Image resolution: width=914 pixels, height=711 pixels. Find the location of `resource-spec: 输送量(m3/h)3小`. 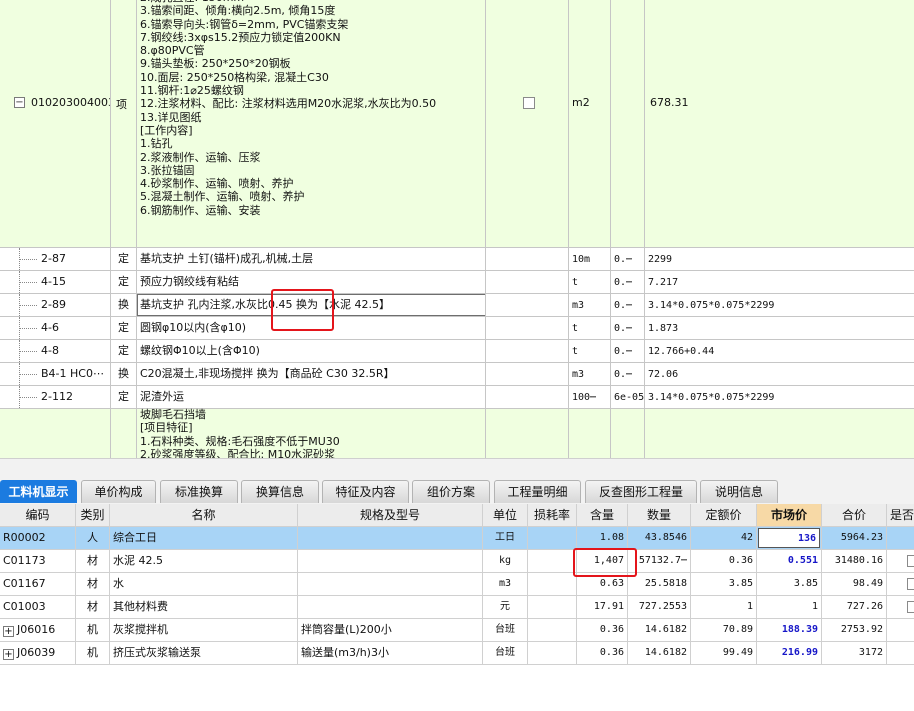

resource-spec: 输送量(m3/h)3小 is located at coordinates (390, 653).